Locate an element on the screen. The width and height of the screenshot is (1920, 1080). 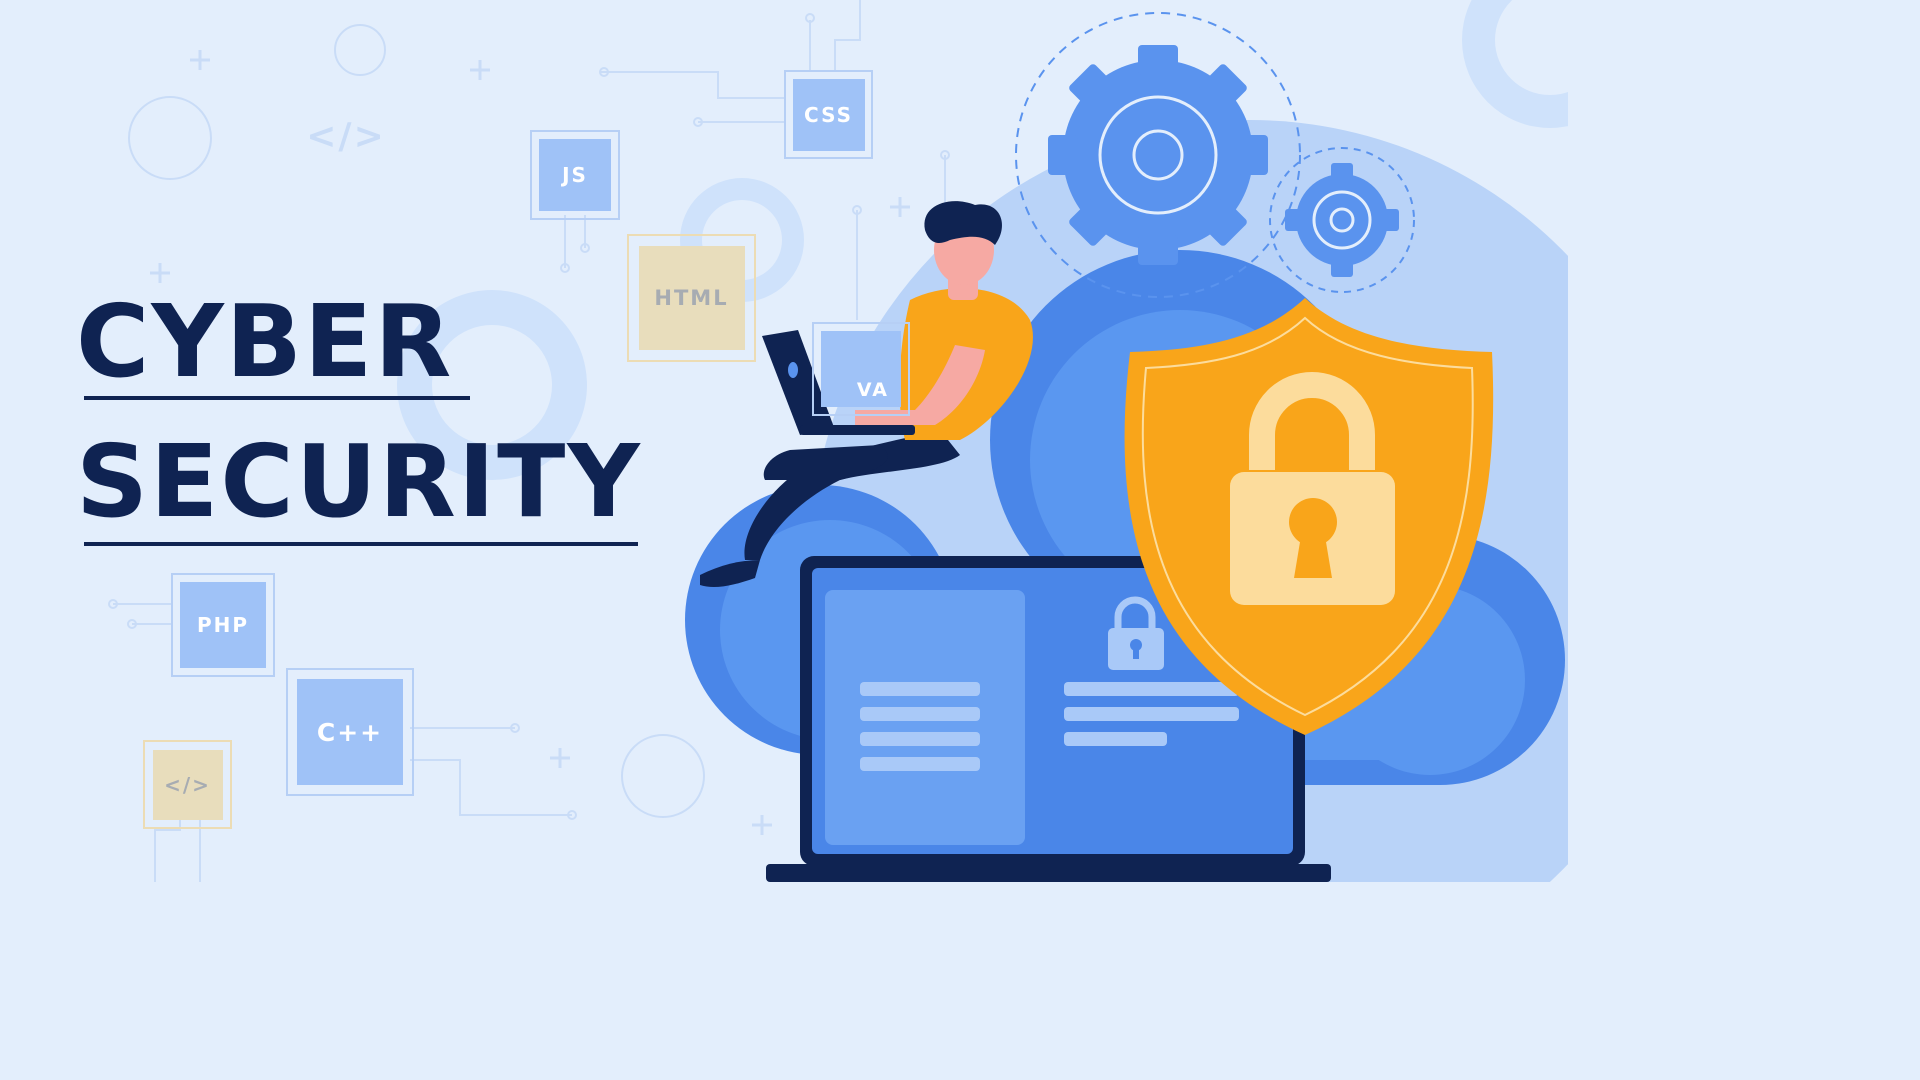
title-line-1: CYBER is located at coordinates (265, 341).